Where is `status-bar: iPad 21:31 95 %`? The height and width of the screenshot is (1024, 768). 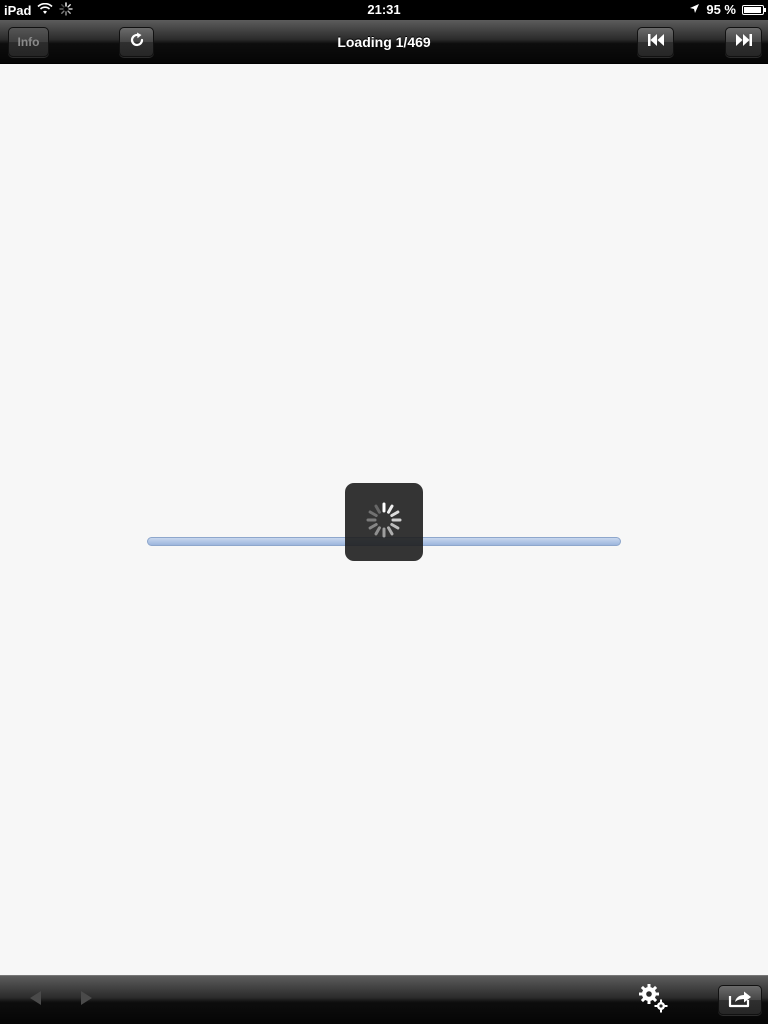 status-bar: iPad 21:31 95 % is located at coordinates (384, 10).